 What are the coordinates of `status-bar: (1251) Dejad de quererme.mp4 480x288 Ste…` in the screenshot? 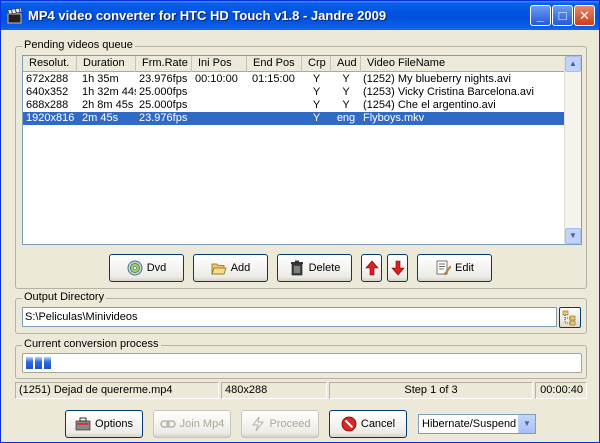 It's located at (301, 390).